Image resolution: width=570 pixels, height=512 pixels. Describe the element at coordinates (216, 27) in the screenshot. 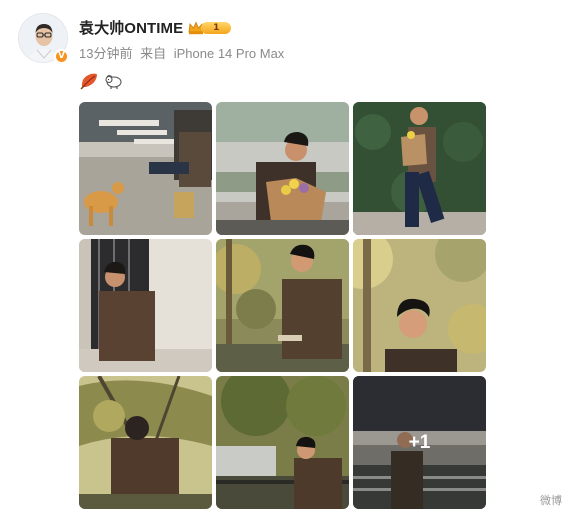

I see `vip-level: 1` at that location.